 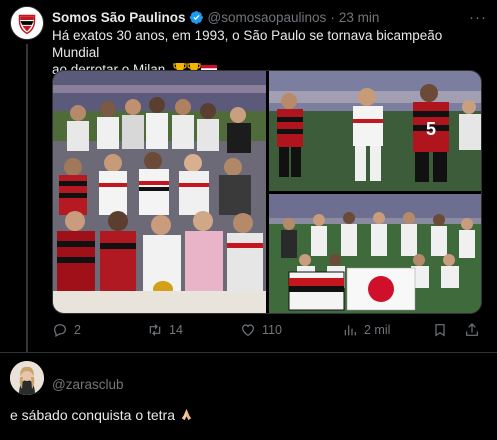 I want to click on heart-icon, so click(x=248, y=330).